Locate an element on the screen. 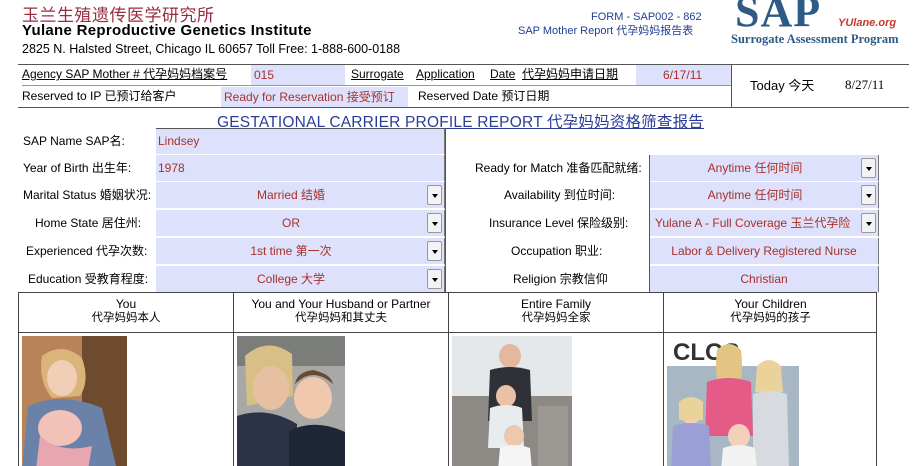 Image resolution: width=921 pixels, height=466 pixels. application-date-field: 6/17/11 is located at coordinates (683, 75).